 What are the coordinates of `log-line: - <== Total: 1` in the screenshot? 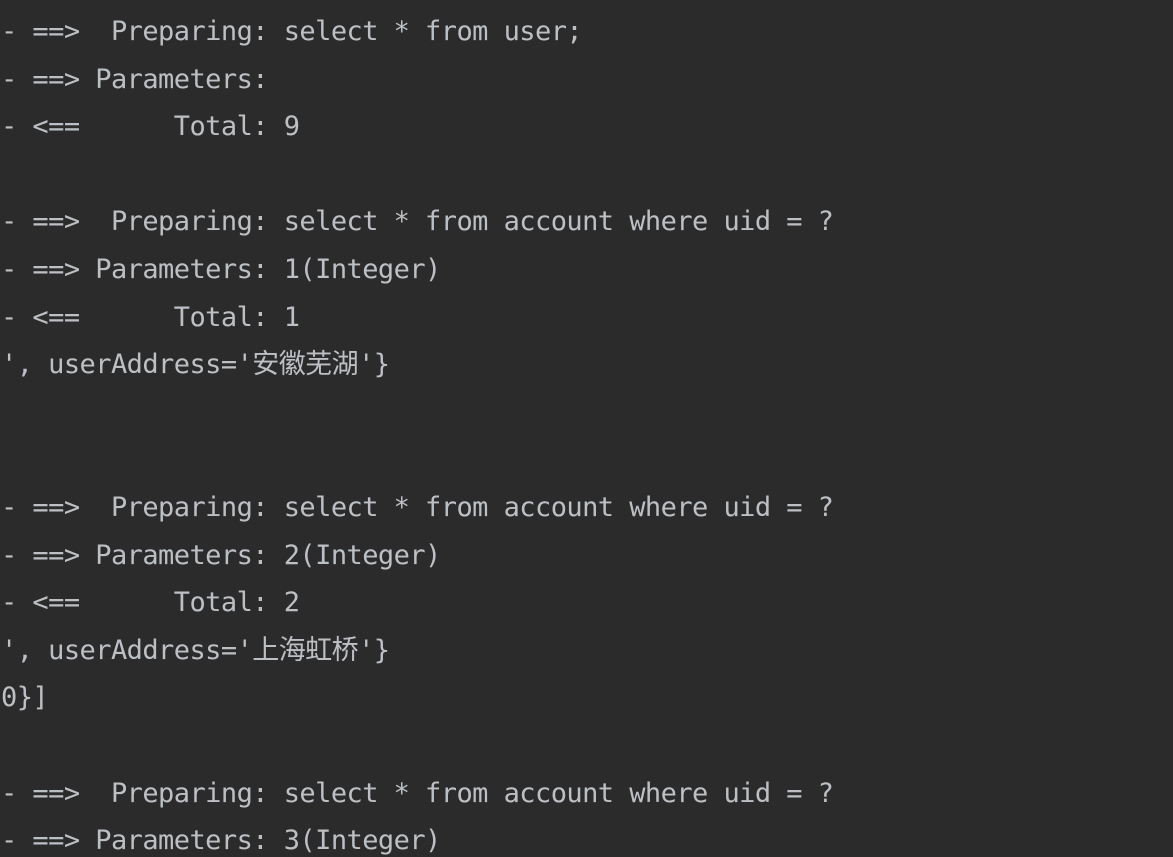 It's located at (150, 317).